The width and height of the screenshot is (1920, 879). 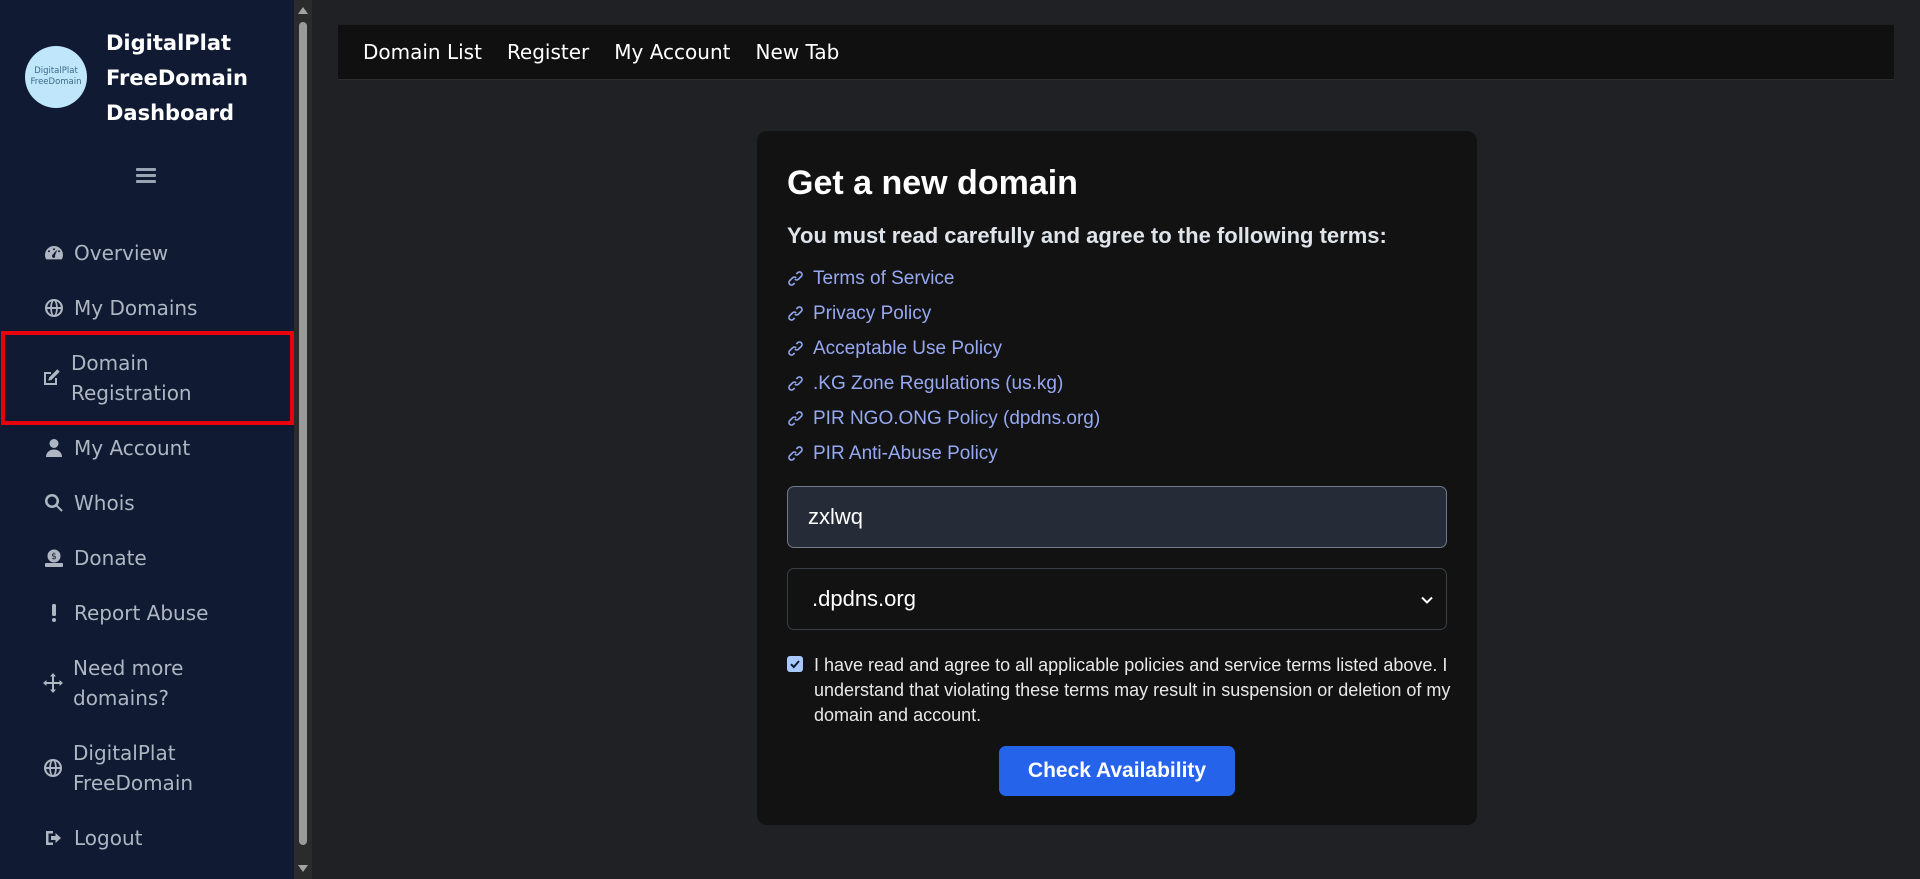 What do you see at coordinates (56, 71) in the screenshot?
I see `logo-text-line-1: DigitalPlat` at bounding box center [56, 71].